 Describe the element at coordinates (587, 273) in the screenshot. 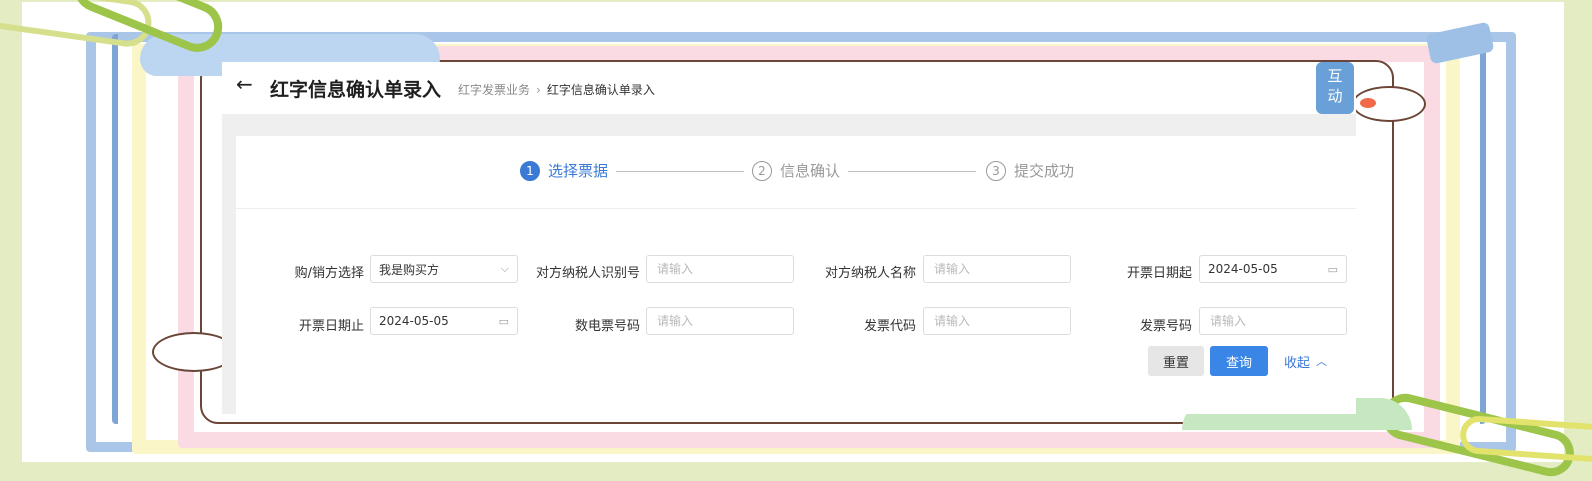

I see `counterparty-tax-id-label: 对方纳税人识别号` at that location.